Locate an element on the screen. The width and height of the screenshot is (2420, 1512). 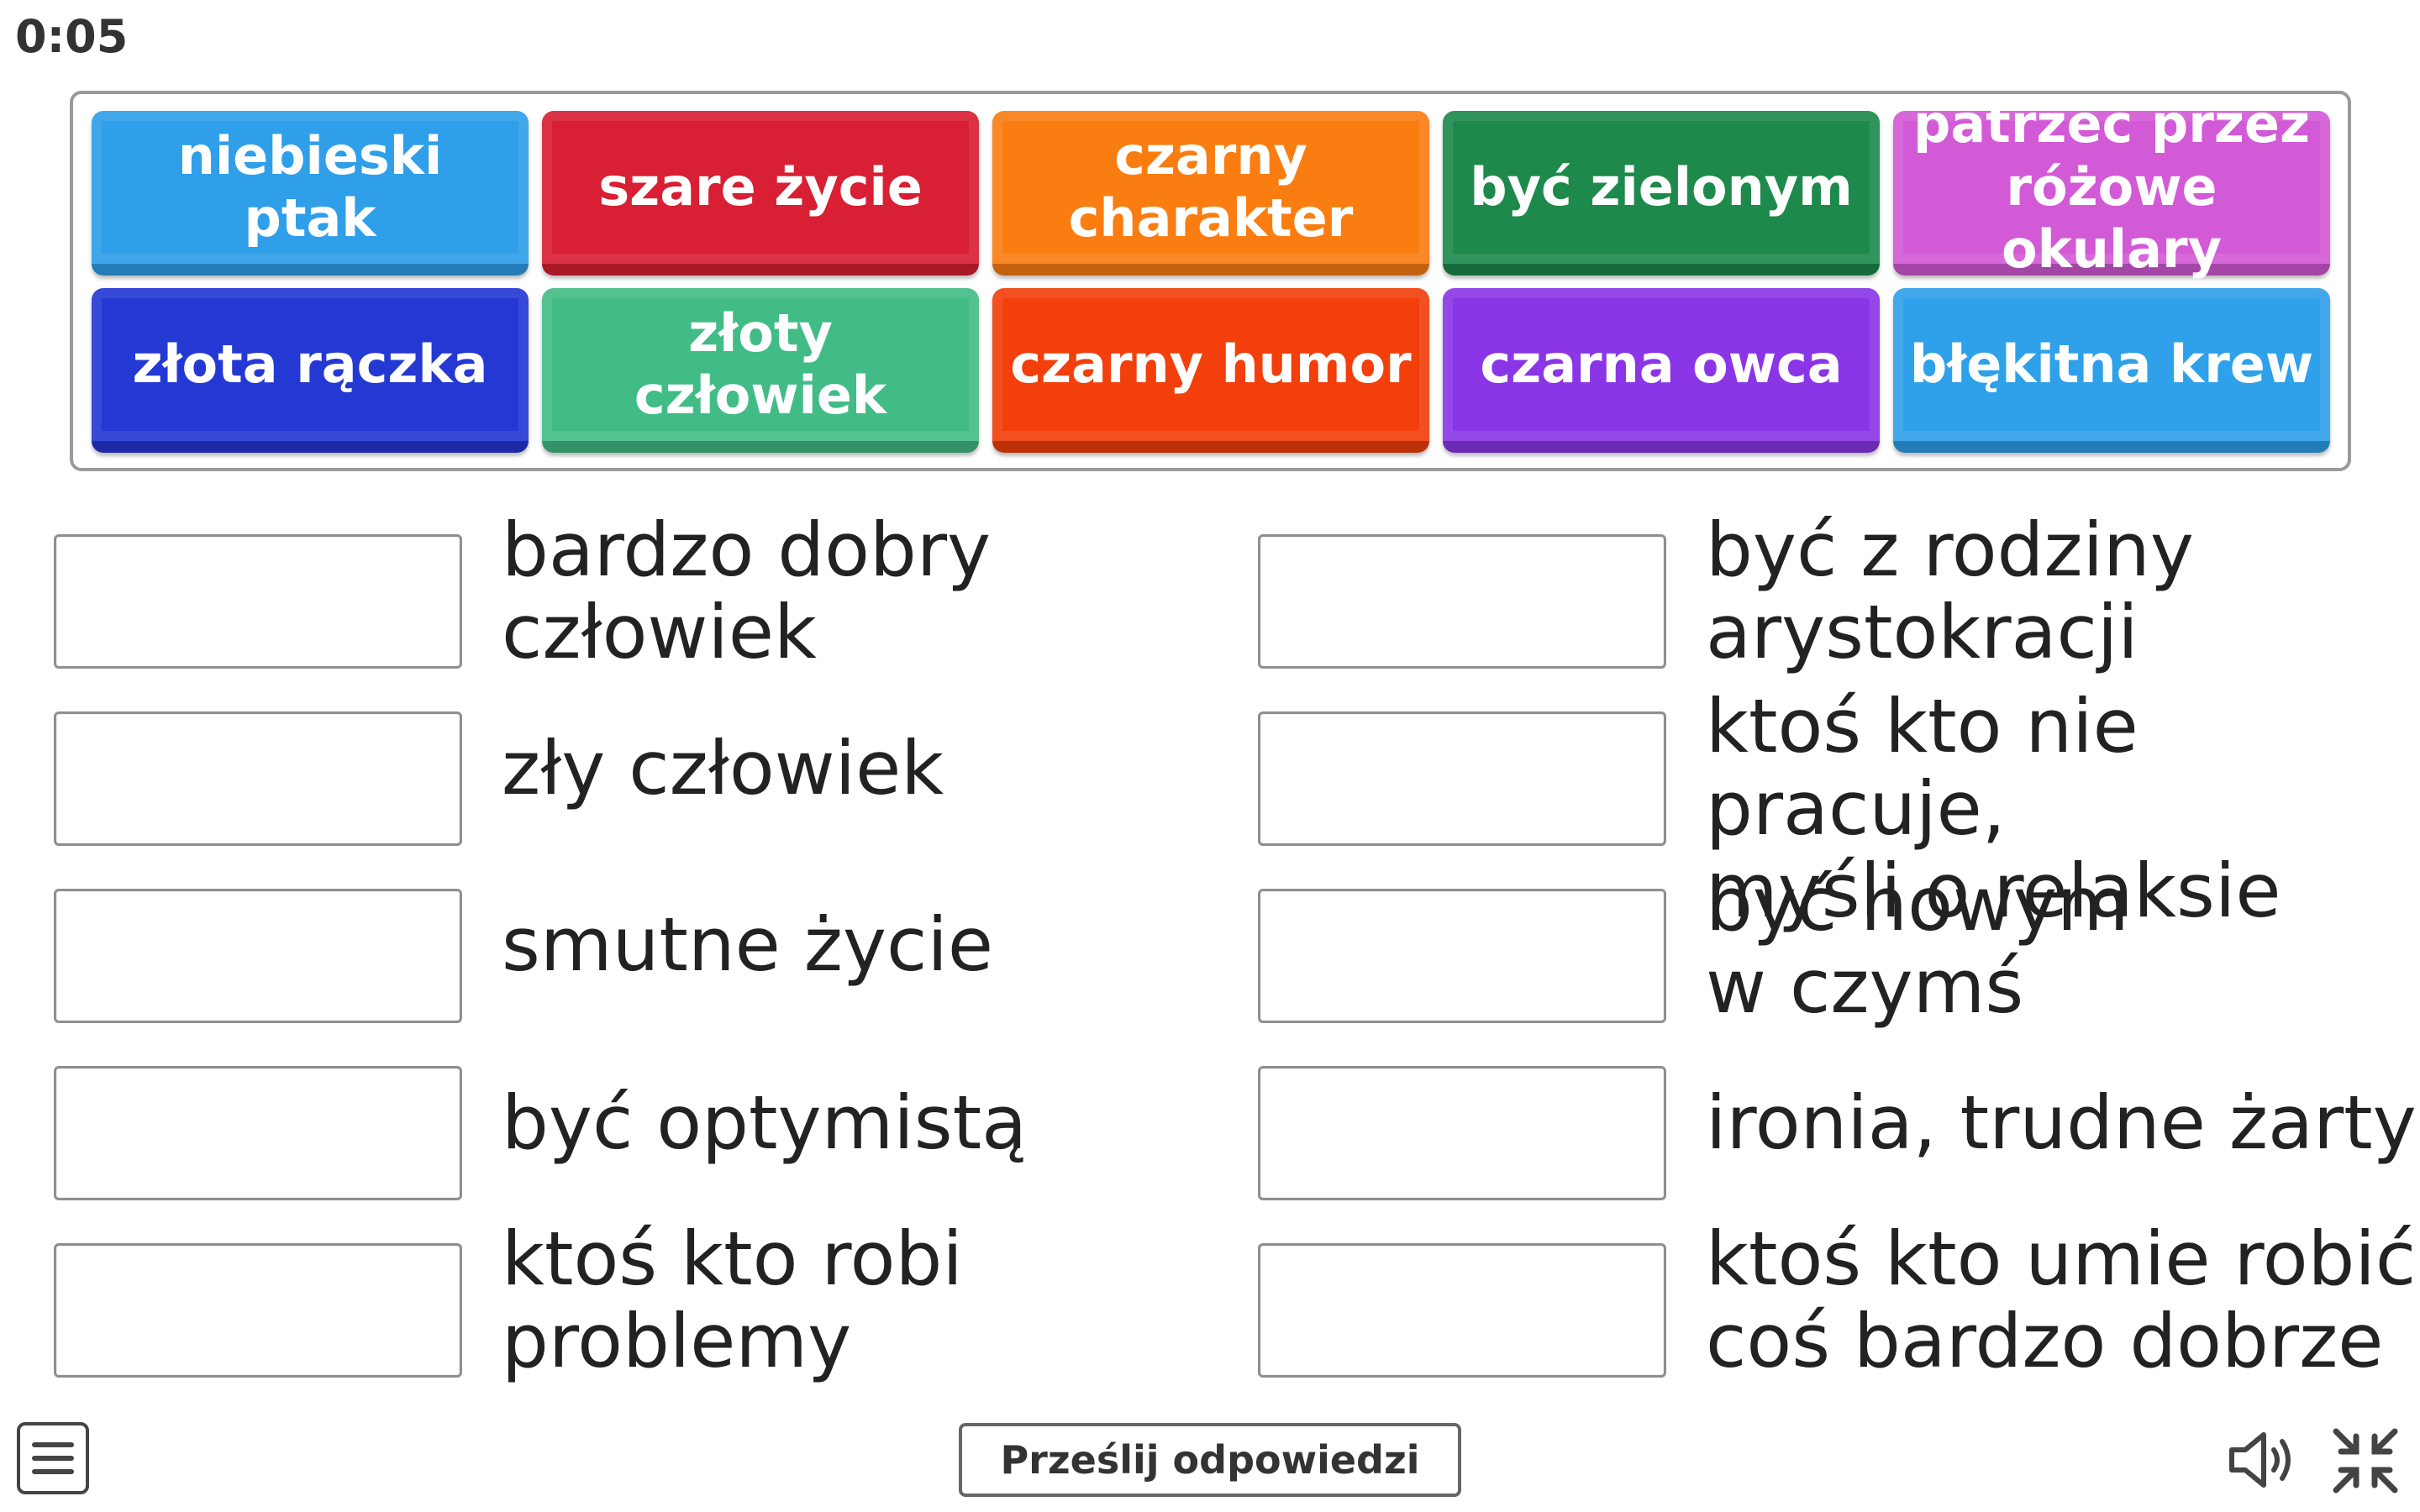
clue-text: być optymistą is located at coordinates (765, 1122).